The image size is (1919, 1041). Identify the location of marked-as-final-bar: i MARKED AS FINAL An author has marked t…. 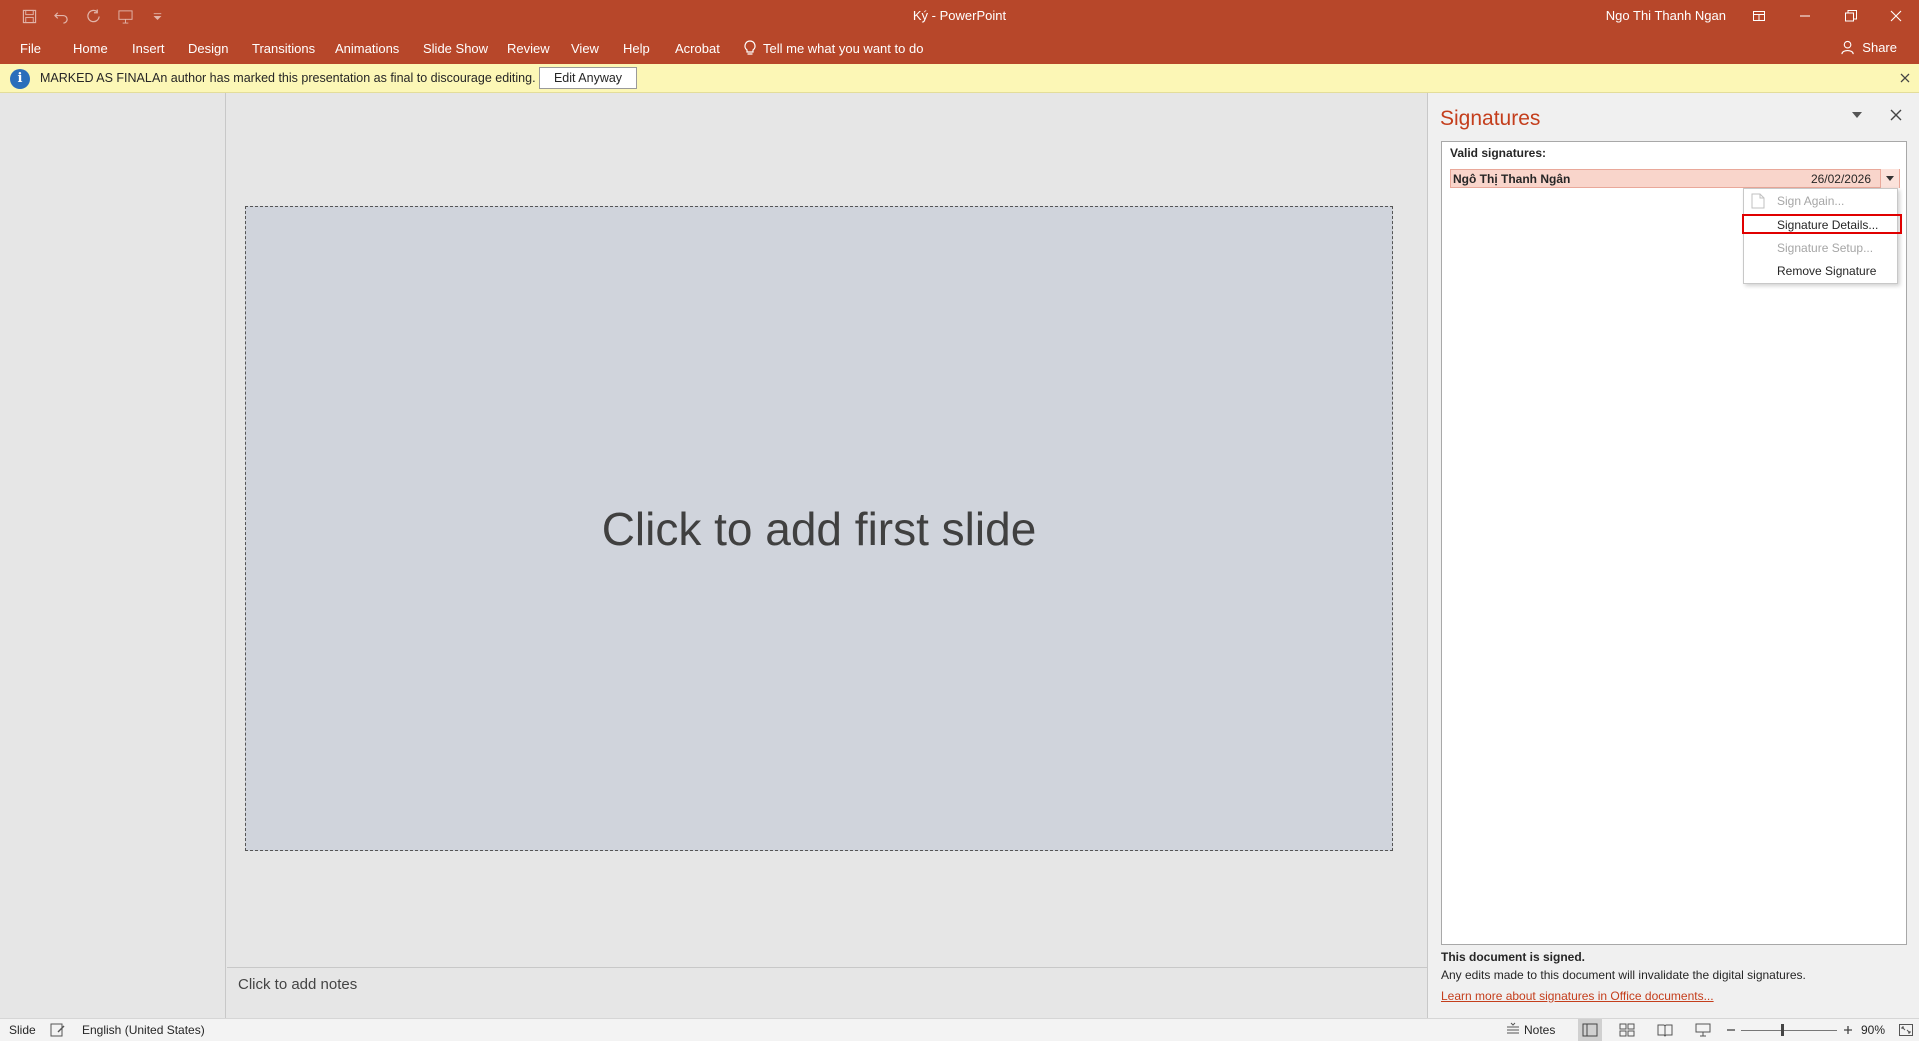
(959, 78).